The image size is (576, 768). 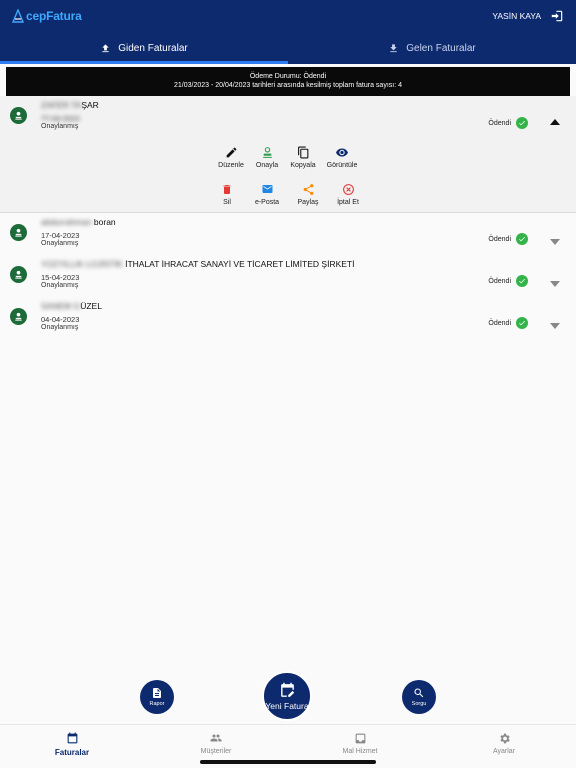 I want to click on invoice-date: 17-04-2023, so click(x=60, y=235).